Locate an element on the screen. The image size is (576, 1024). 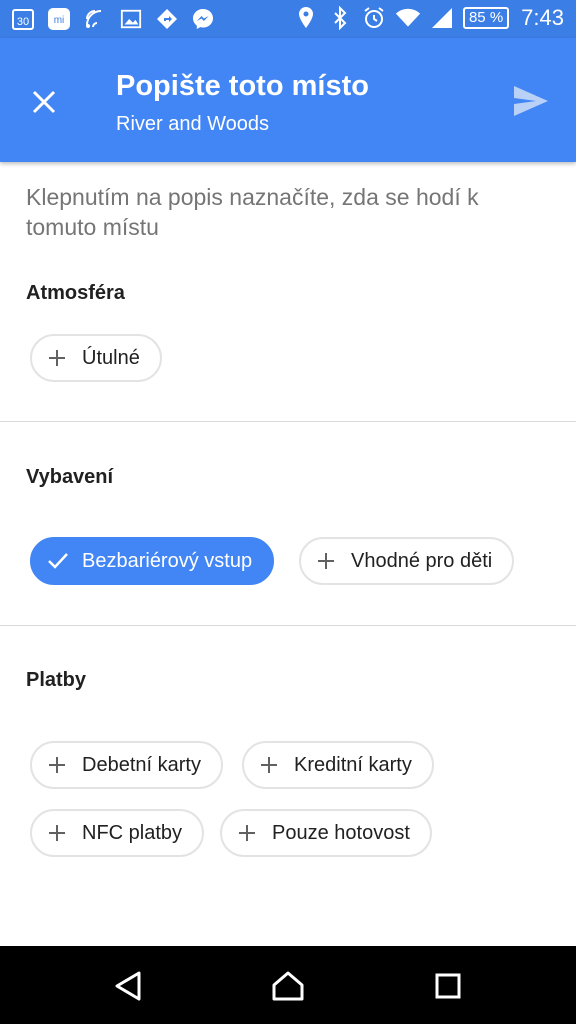
signal-icon is located at coordinates (442, 18).